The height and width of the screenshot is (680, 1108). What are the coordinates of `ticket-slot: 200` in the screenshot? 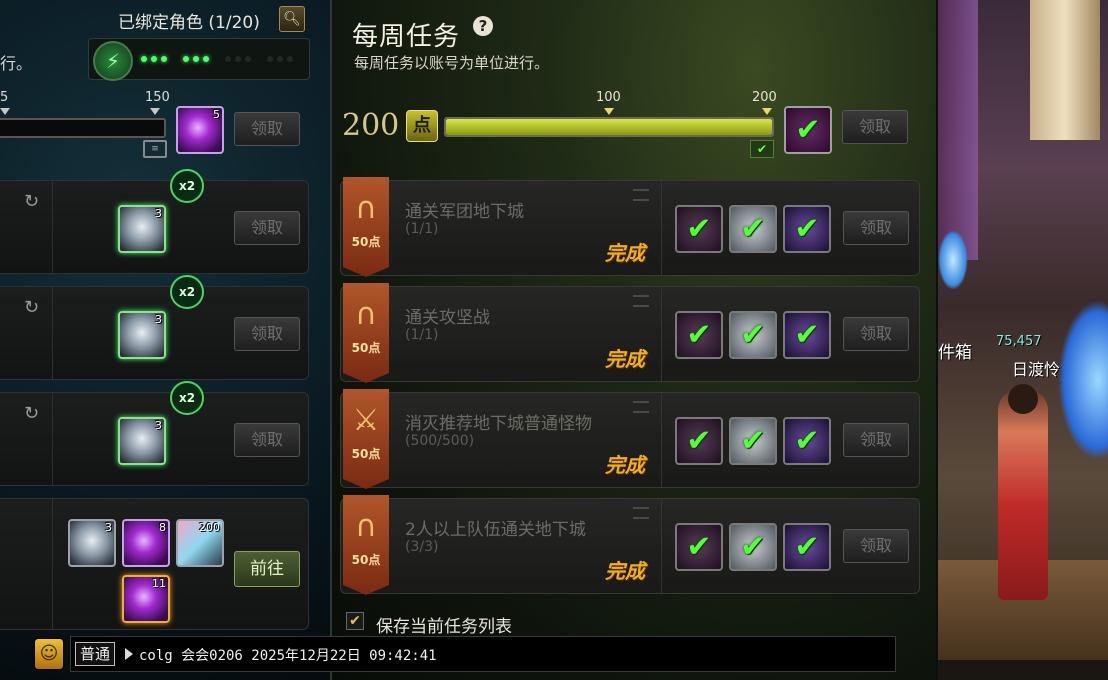 It's located at (200, 543).